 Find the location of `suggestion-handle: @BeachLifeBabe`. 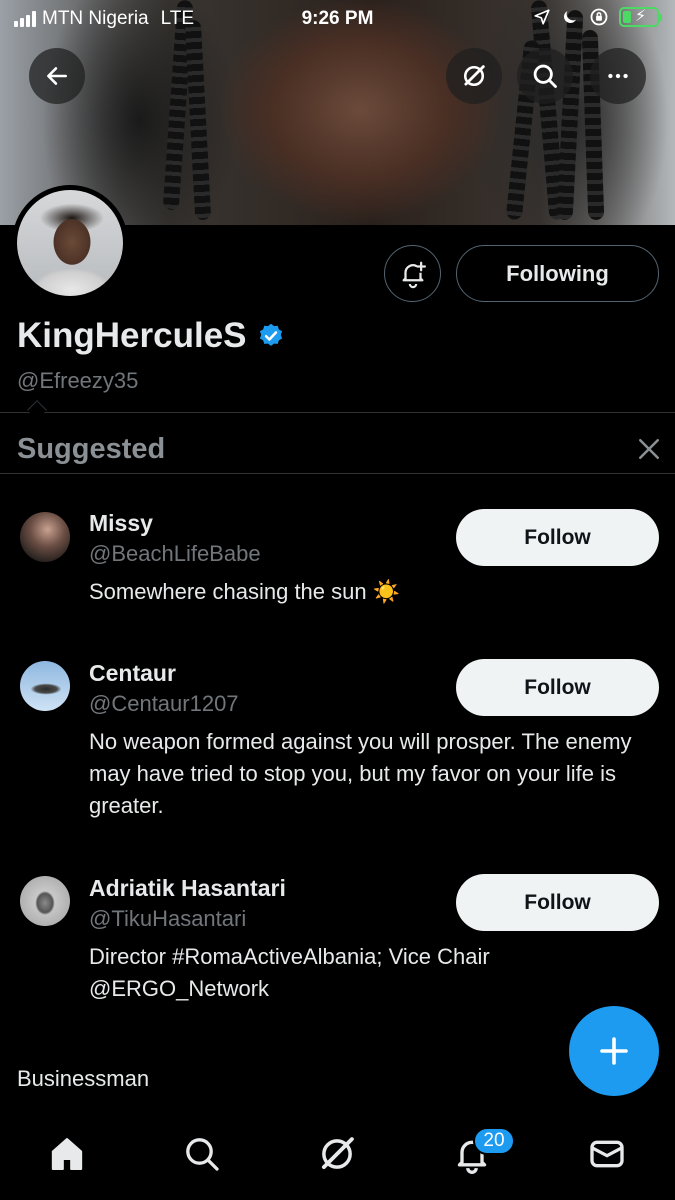

suggestion-handle: @BeachLifeBabe is located at coordinates (175, 553).